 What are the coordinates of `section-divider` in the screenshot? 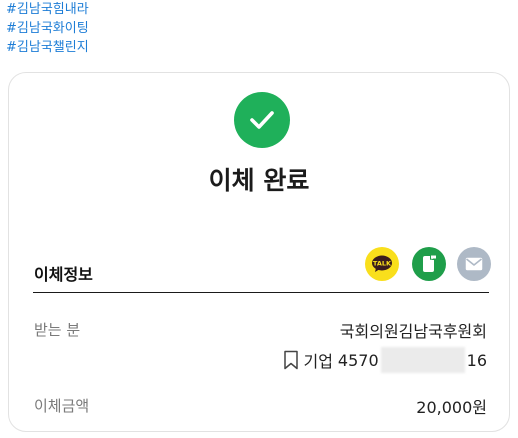 It's located at (261, 292).